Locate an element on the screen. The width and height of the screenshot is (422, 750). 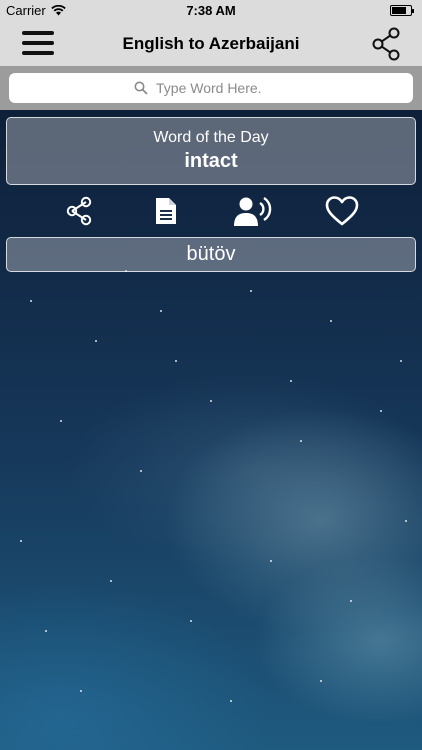
share-icon is located at coordinates (386, 44).